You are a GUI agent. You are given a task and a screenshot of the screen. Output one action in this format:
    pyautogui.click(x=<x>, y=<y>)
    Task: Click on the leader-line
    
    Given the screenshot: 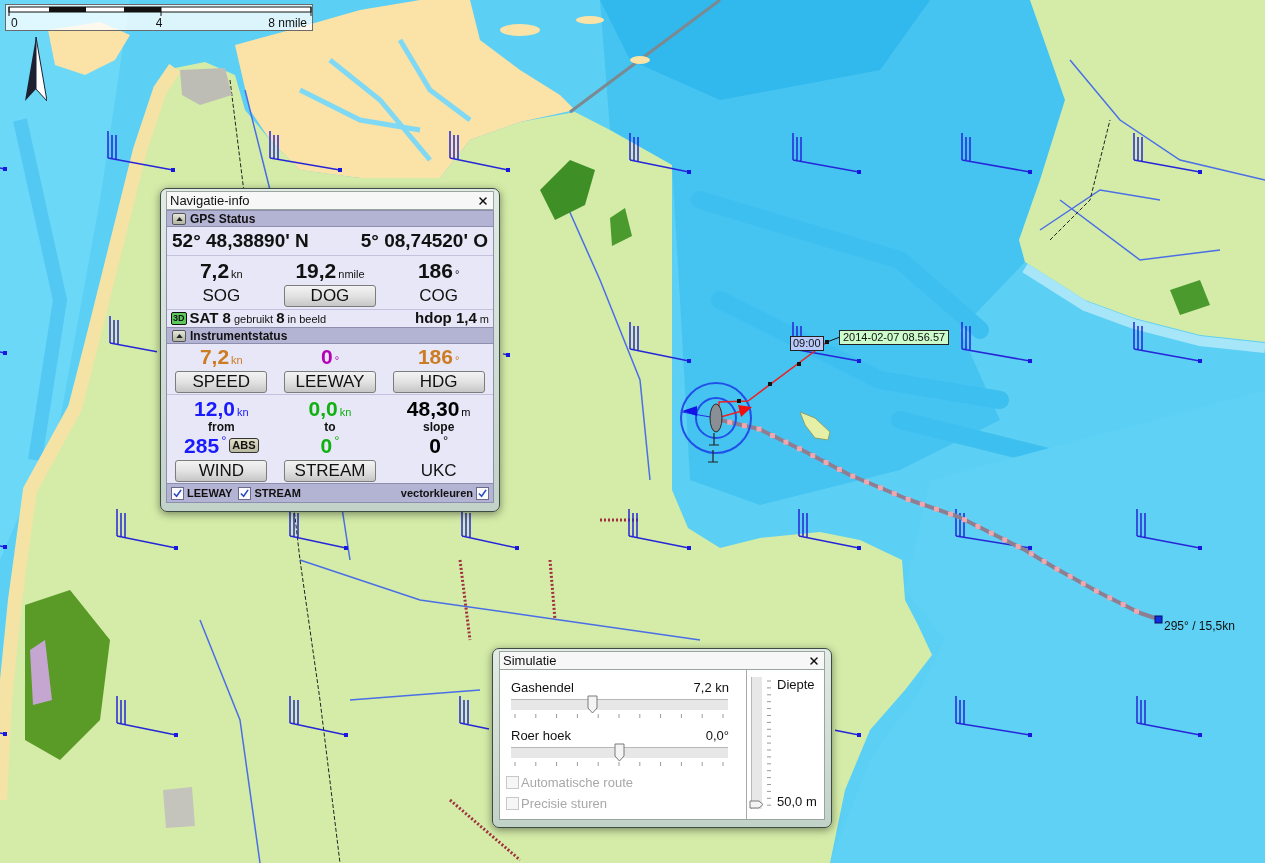 What is the action you would take?
    pyautogui.click(x=833, y=340)
    